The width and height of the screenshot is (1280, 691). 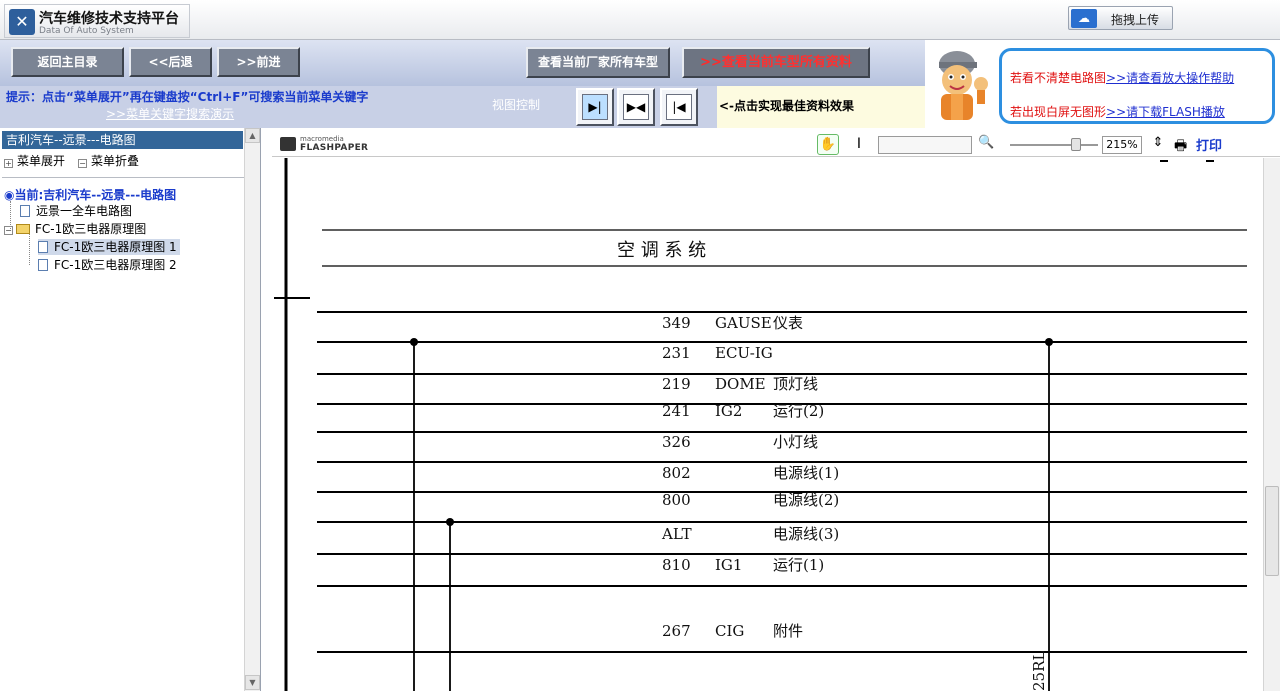 I want to click on tree-connector, so click(x=29, y=249).